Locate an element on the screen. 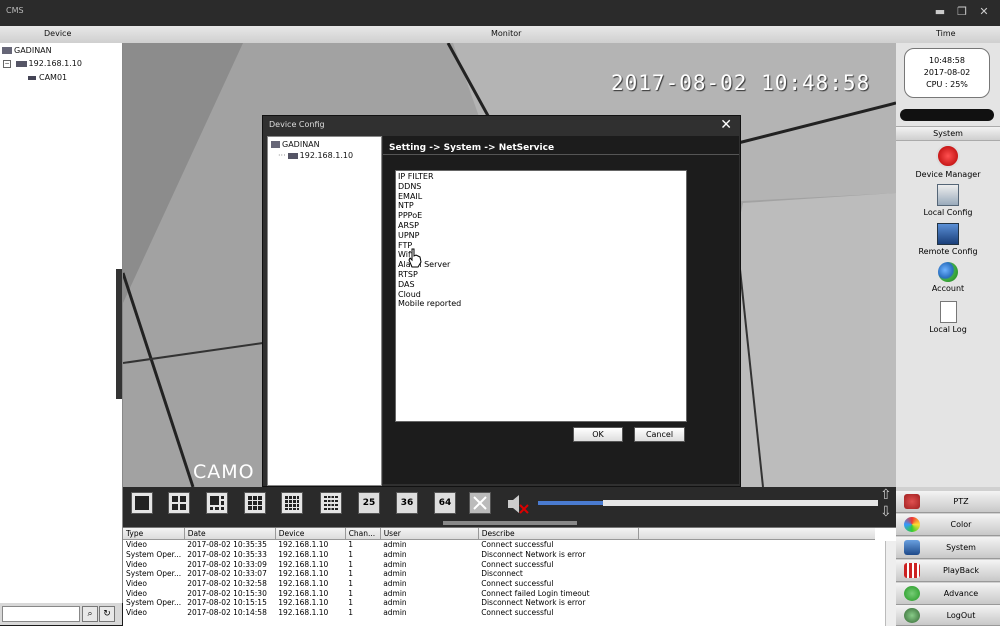 The height and width of the screenshot is (626, 1000). netservice-item: Cloud is located at coordinates (409, 294).